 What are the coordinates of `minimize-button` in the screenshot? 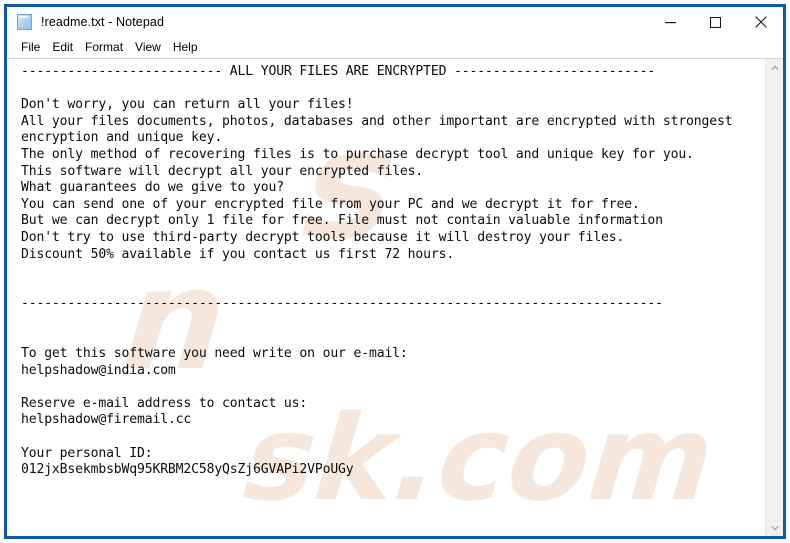 It's located at (670, 22).